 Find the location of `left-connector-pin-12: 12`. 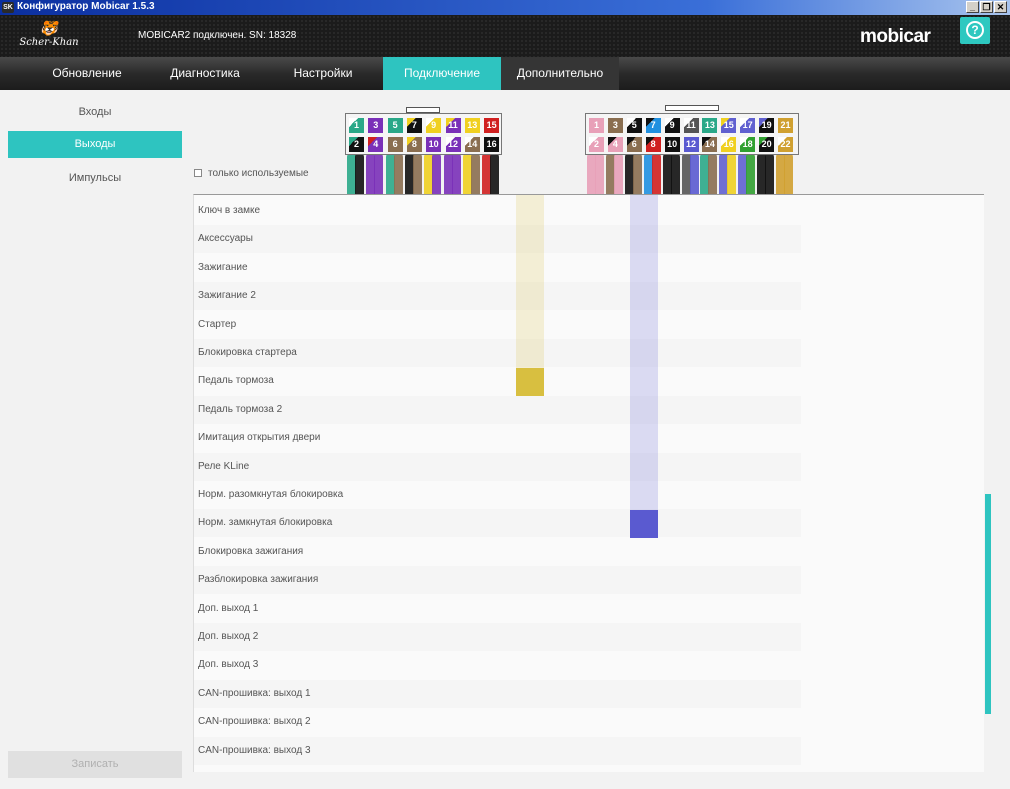

left-connector-pin-12: 12 is located at coordinates (453, 144).